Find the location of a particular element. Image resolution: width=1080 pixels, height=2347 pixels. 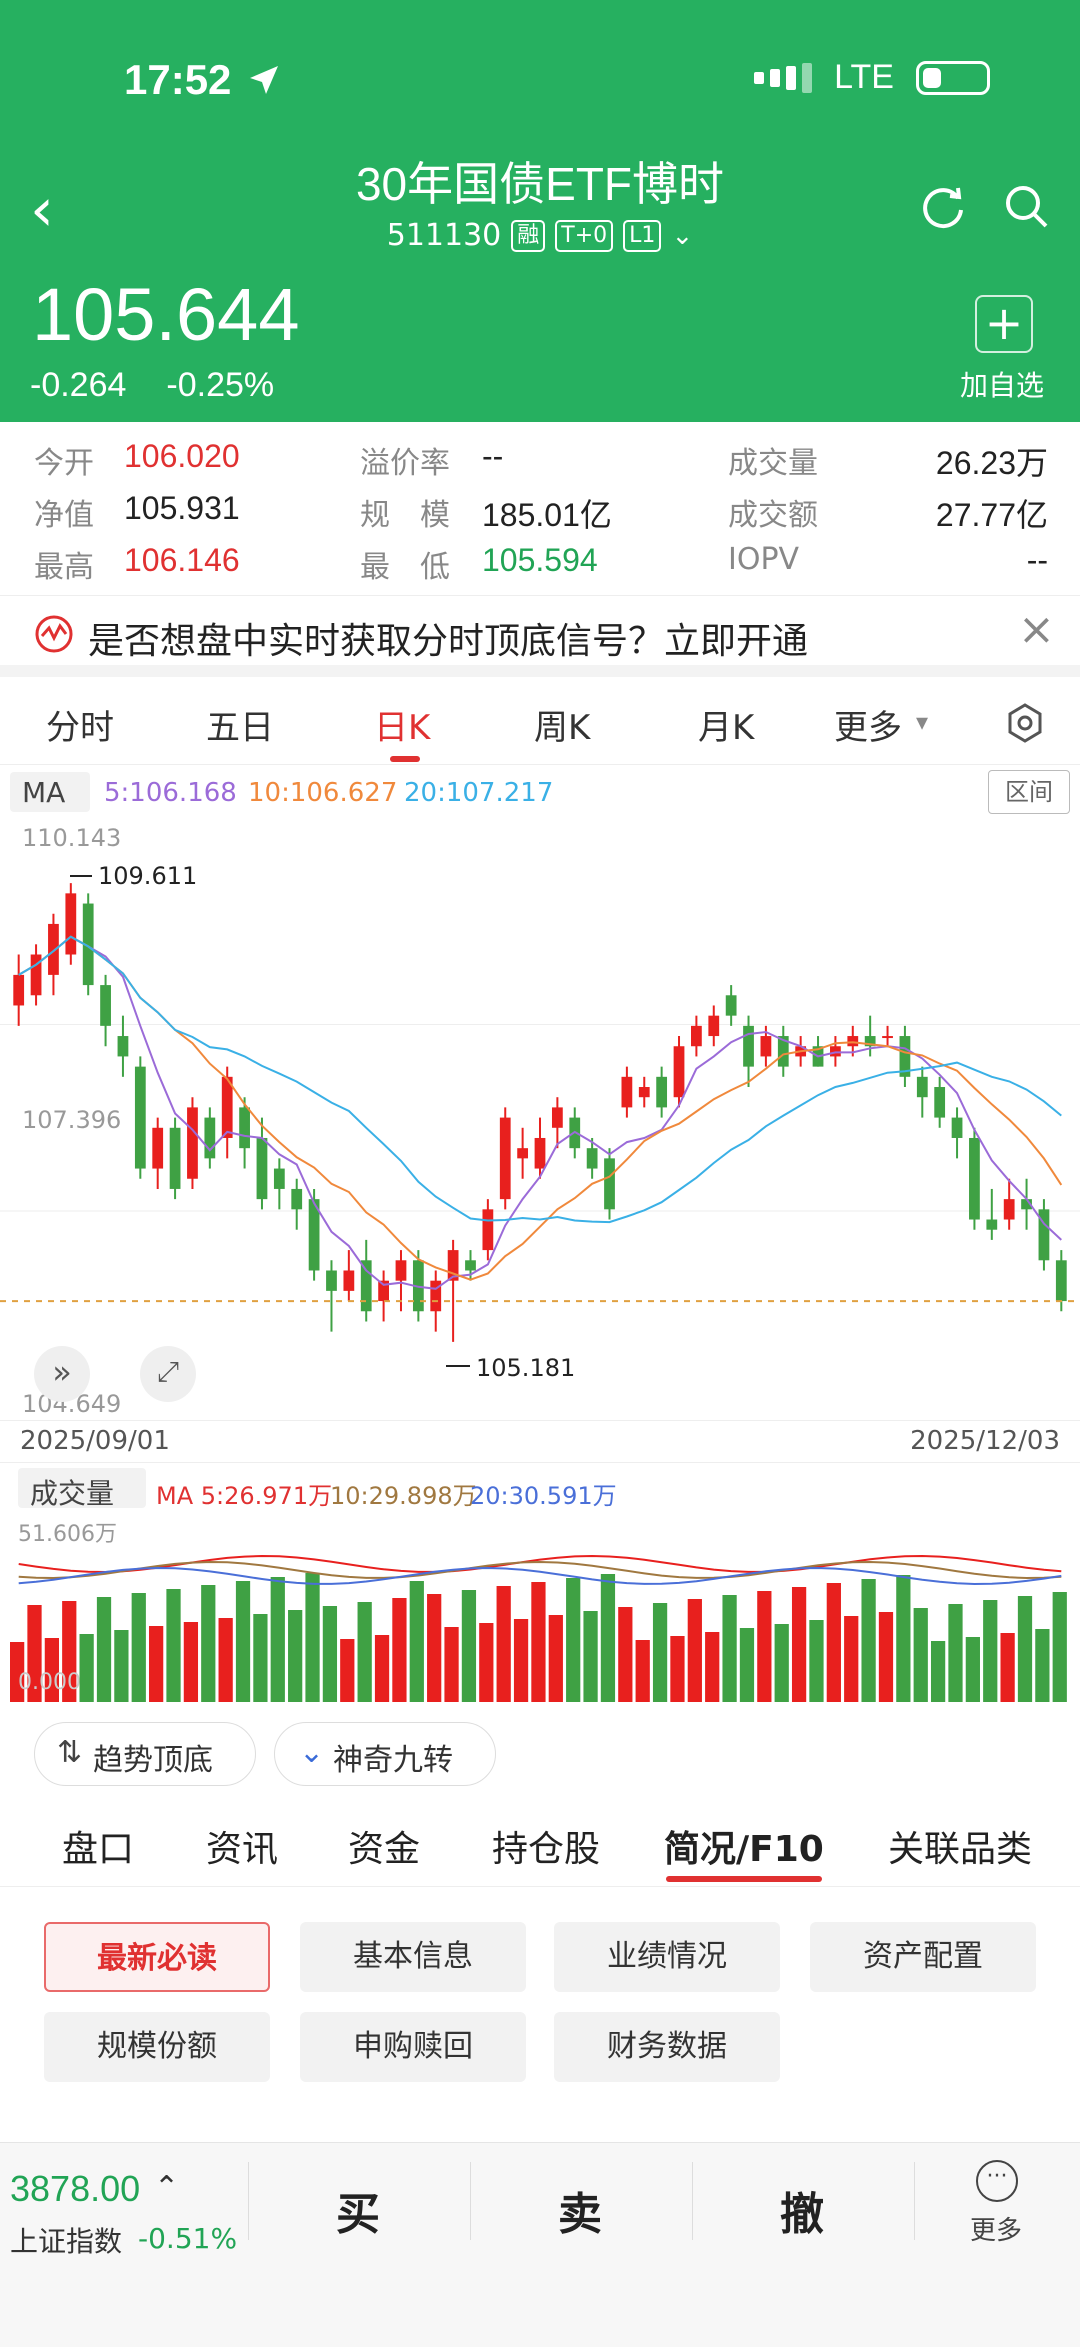

low-value: 105.594 is located at coordinates (540, 560).